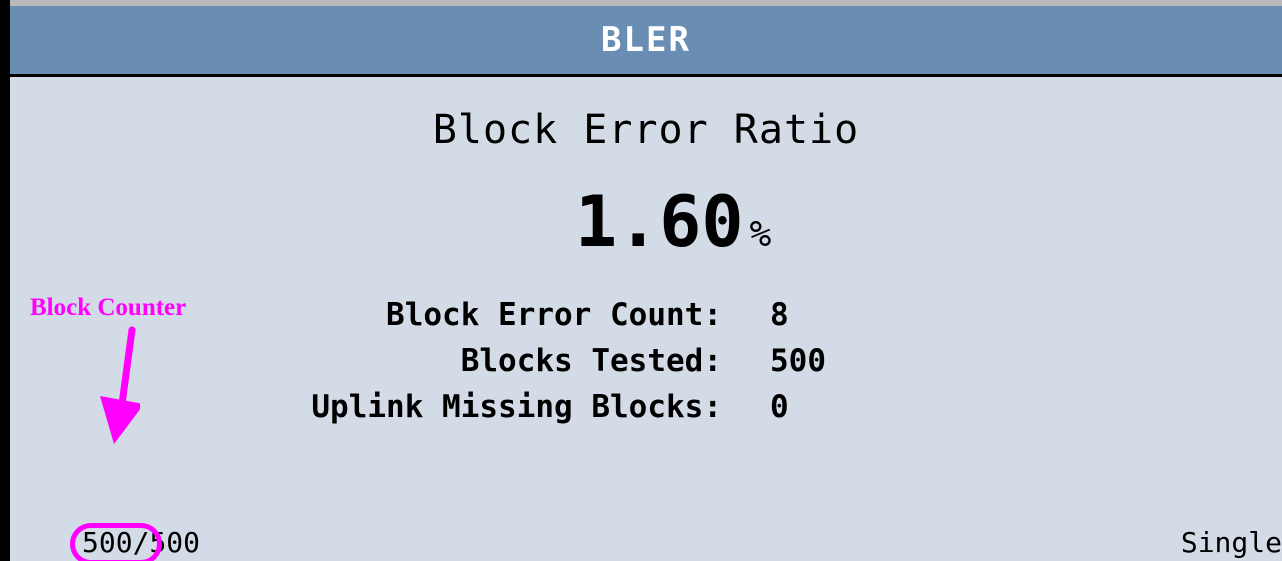 The height and width of the screenshot is (561, 1282). I want to click on stat-value: 500, so click(798, 361).